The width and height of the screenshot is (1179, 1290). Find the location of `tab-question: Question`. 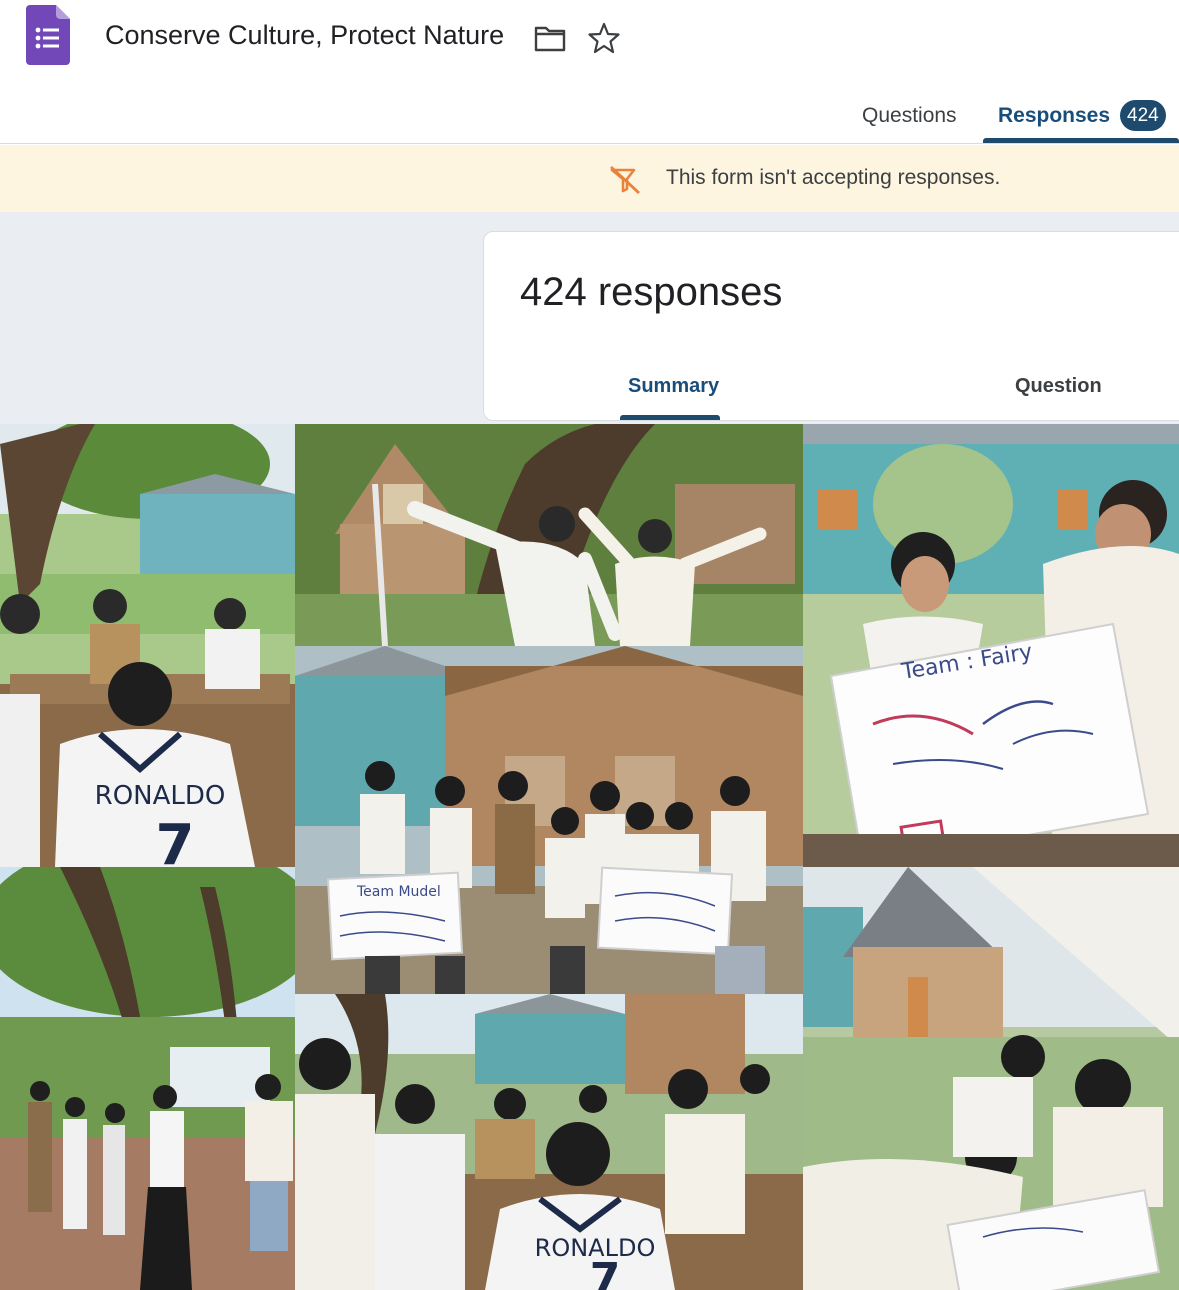

tab-question: Question is located at coordinates (1058, 386).